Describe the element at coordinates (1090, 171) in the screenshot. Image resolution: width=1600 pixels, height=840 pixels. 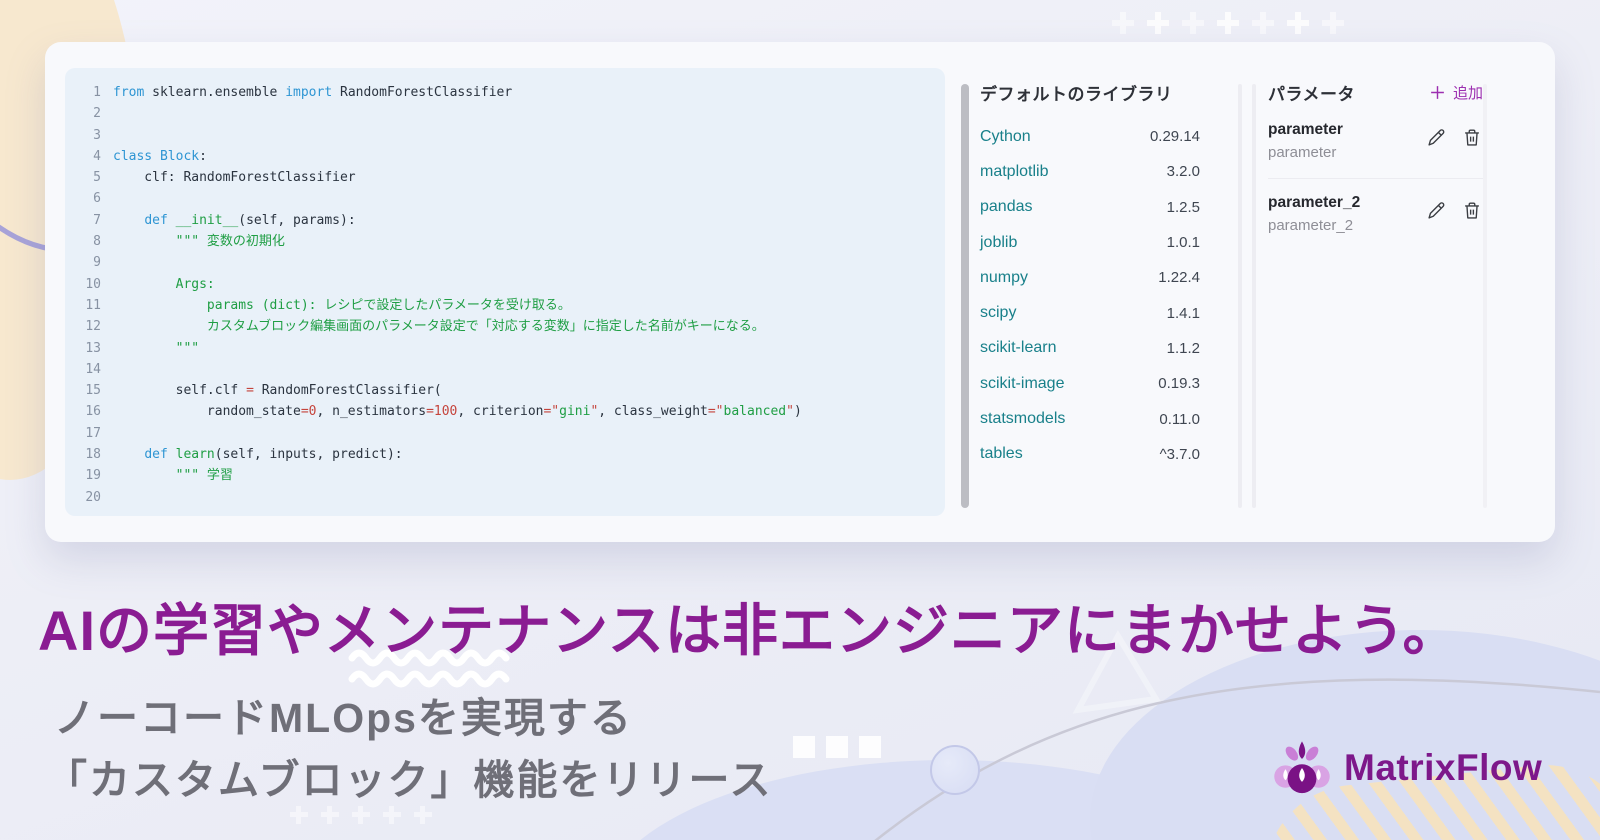
I see `library-row: matplotlib 3.2.0` at that location.